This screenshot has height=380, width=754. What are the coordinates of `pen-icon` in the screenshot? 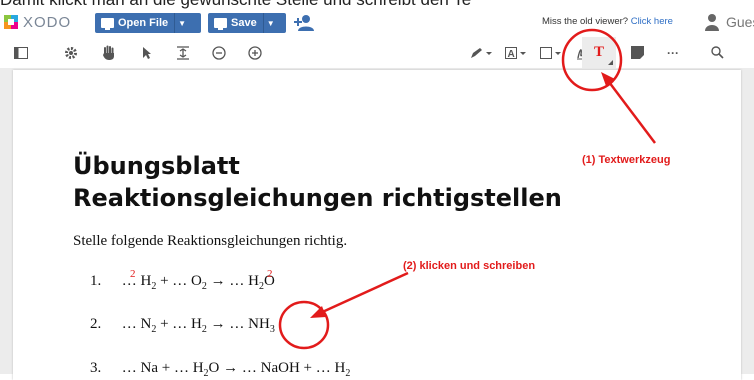 It's located at (481, 52).